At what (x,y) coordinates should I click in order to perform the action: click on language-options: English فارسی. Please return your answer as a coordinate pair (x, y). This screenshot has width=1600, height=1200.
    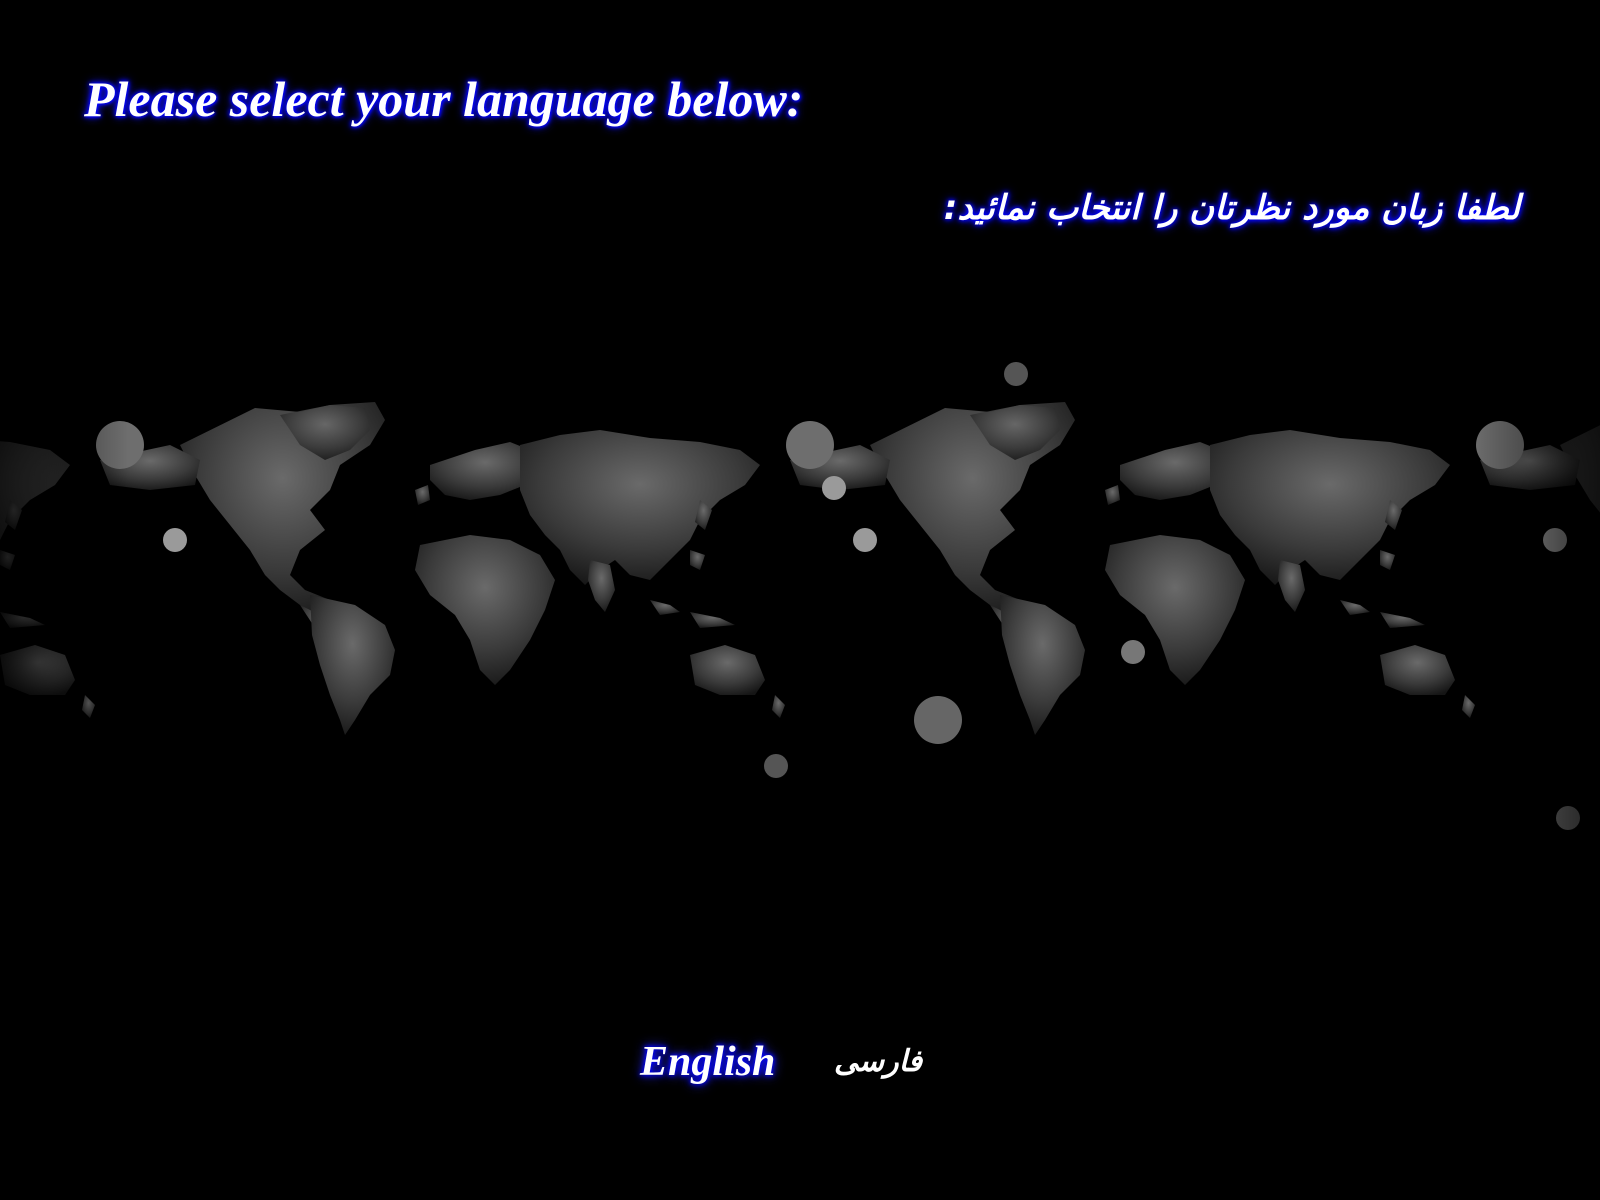
    Looking at the image, I should click on (800, 1068).